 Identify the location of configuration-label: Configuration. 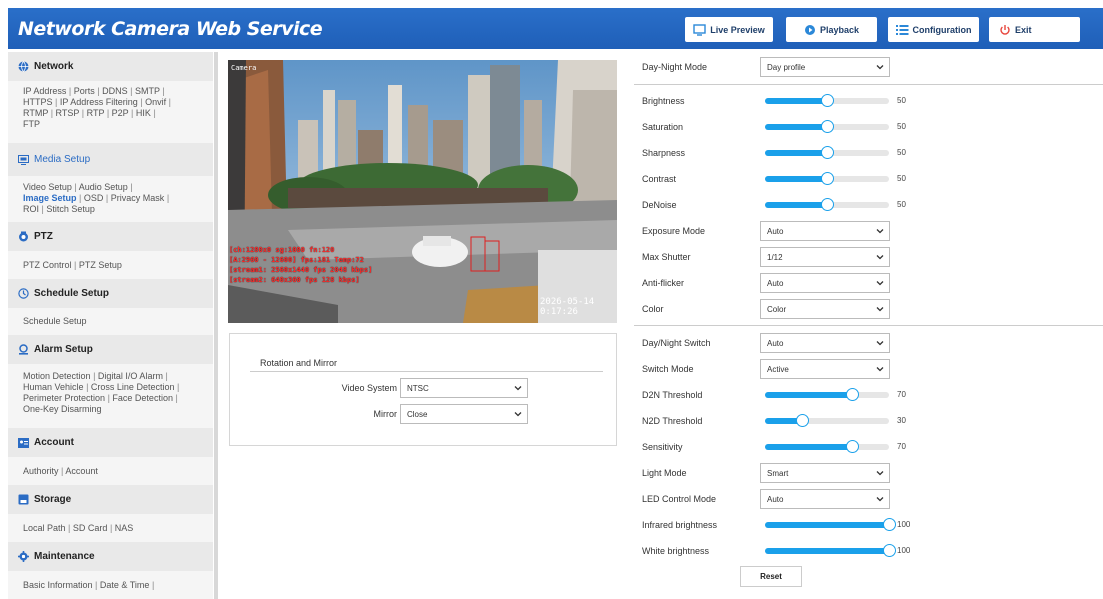
(942, 29).